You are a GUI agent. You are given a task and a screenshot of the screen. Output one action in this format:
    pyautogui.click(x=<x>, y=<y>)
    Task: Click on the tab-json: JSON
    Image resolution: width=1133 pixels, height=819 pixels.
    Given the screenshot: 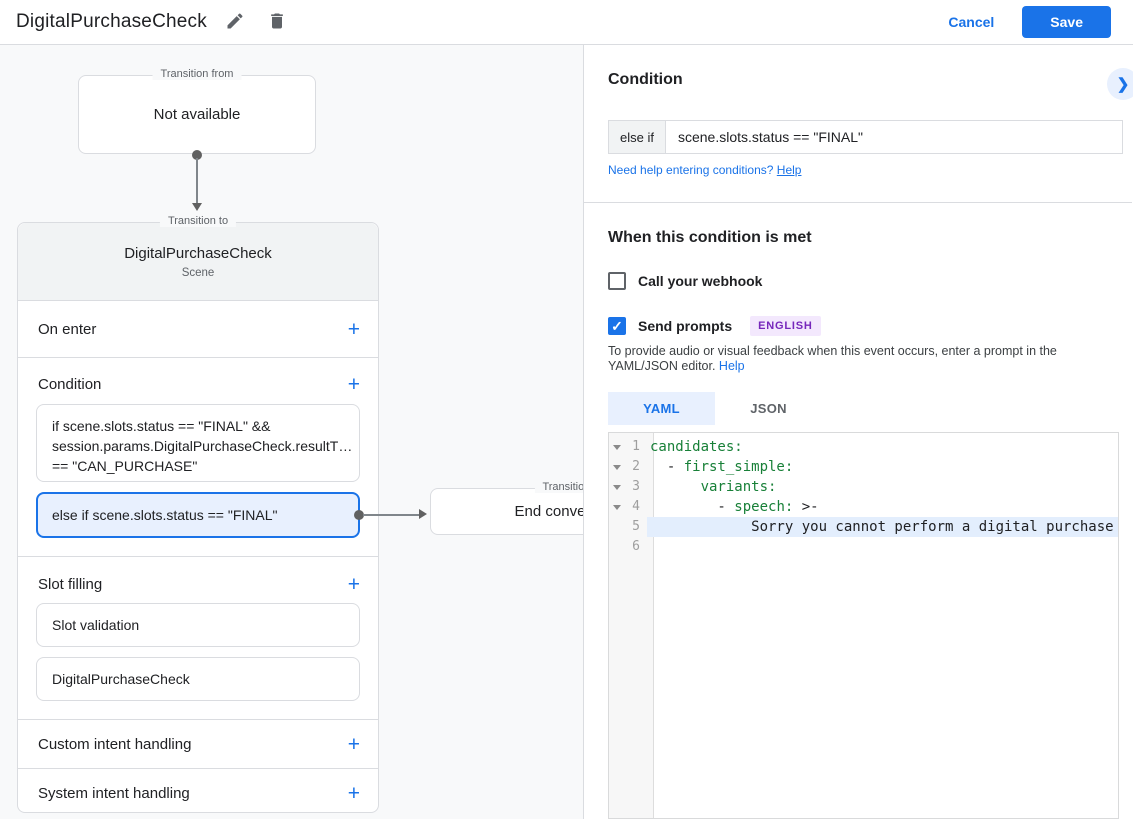 What is the action you would take?
    pyautogui.click(x=768, y=408)
    